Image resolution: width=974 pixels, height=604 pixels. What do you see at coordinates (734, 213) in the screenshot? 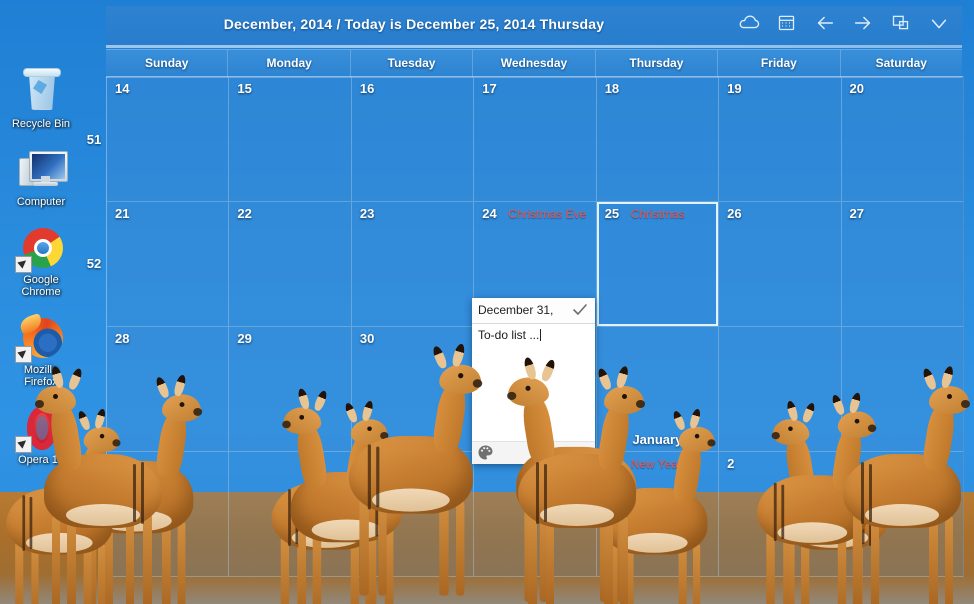
I see `day-number: 26` at bounding box center [734, 213].